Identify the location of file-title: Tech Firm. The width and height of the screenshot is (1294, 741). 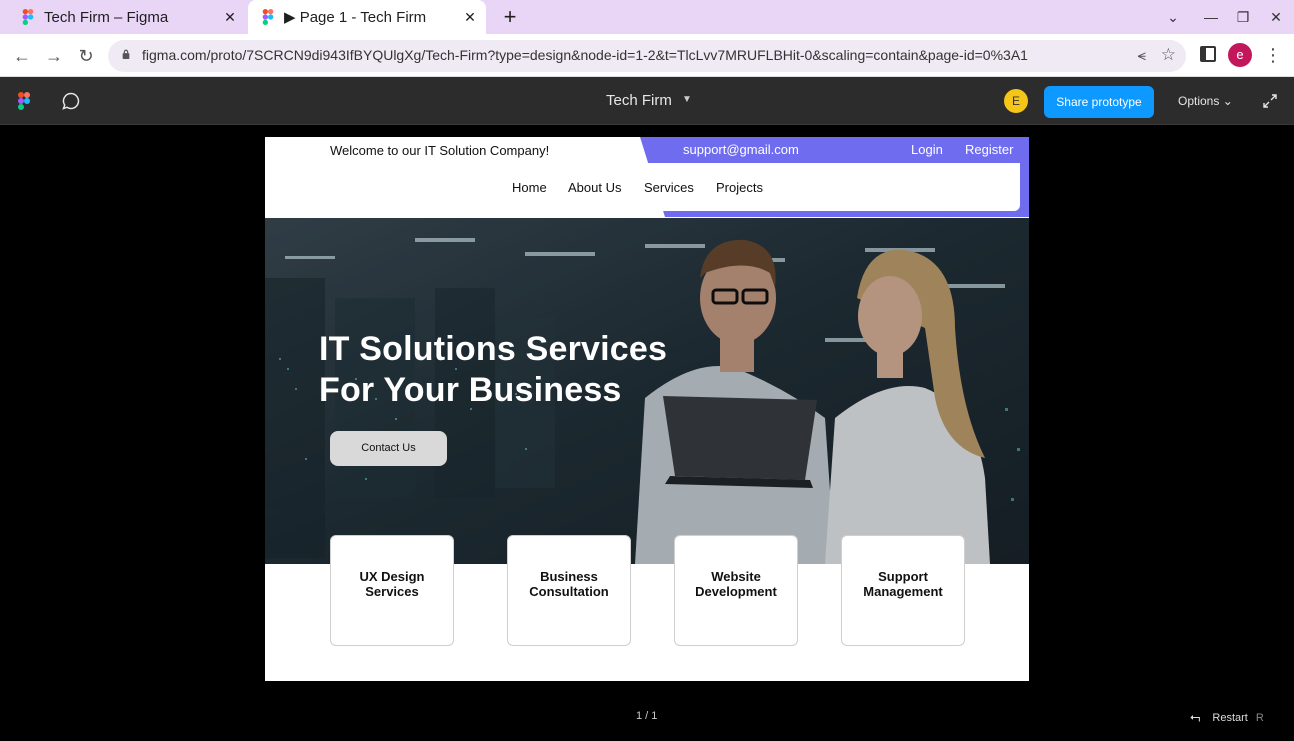
(639, 100).